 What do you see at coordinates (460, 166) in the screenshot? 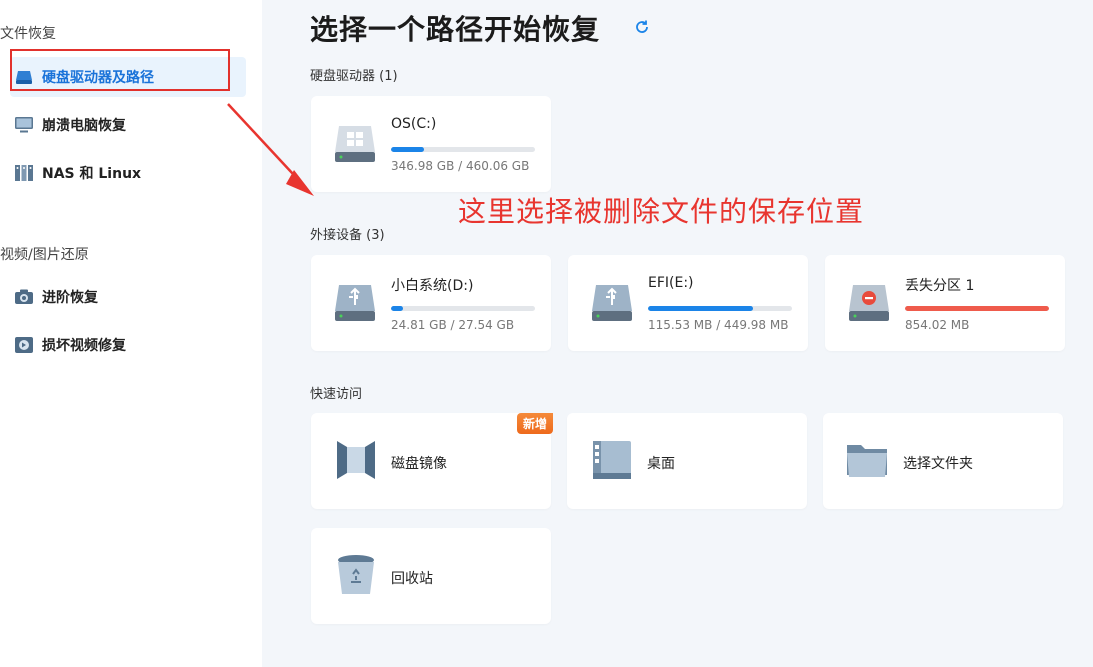
I see `drive-size: 346.98 GB / 460.06 GB` at bounding box center [460, 166].